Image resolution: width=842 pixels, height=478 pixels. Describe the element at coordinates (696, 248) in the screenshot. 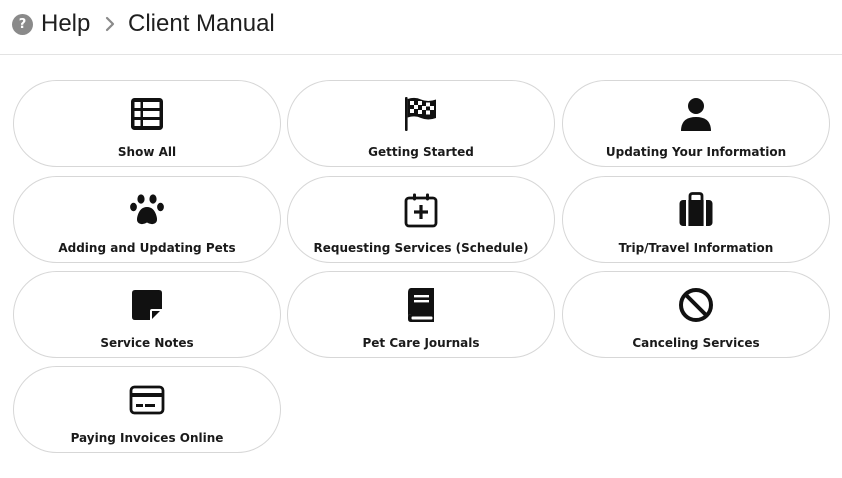

I see `topic-label: Trip/Travel Information` at that location.